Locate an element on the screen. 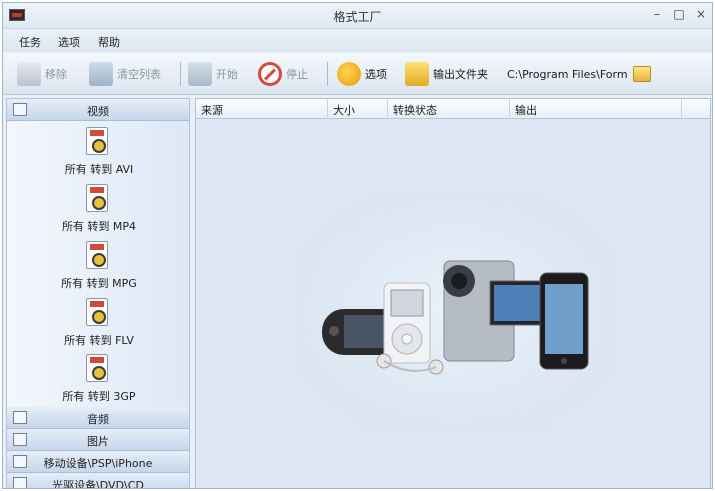 This screenshot has width=715, height=491. browse-folder-icon is located at coordinates (642, 74).